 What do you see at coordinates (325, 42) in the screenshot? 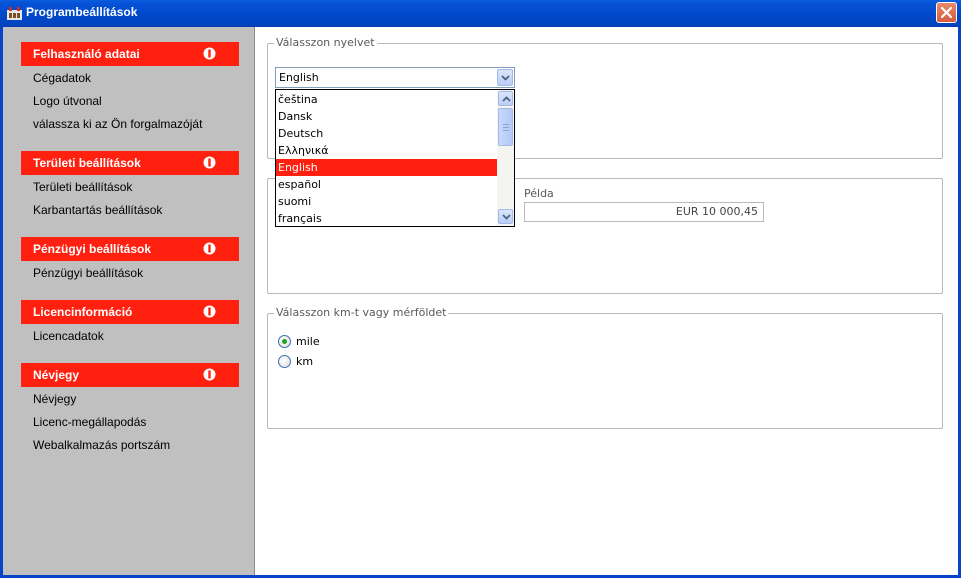
I see `language-legend: Válasszon nyelvet` at bounding box center [325, 42].